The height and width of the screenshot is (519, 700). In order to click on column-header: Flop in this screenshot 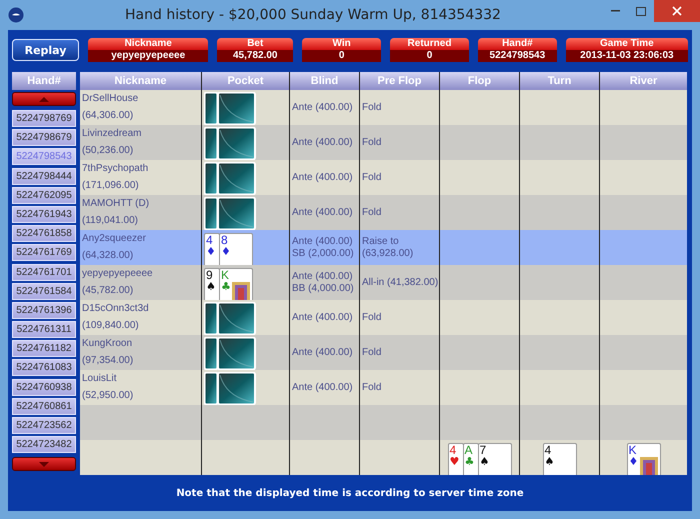, I will do `click(480, 81)`.